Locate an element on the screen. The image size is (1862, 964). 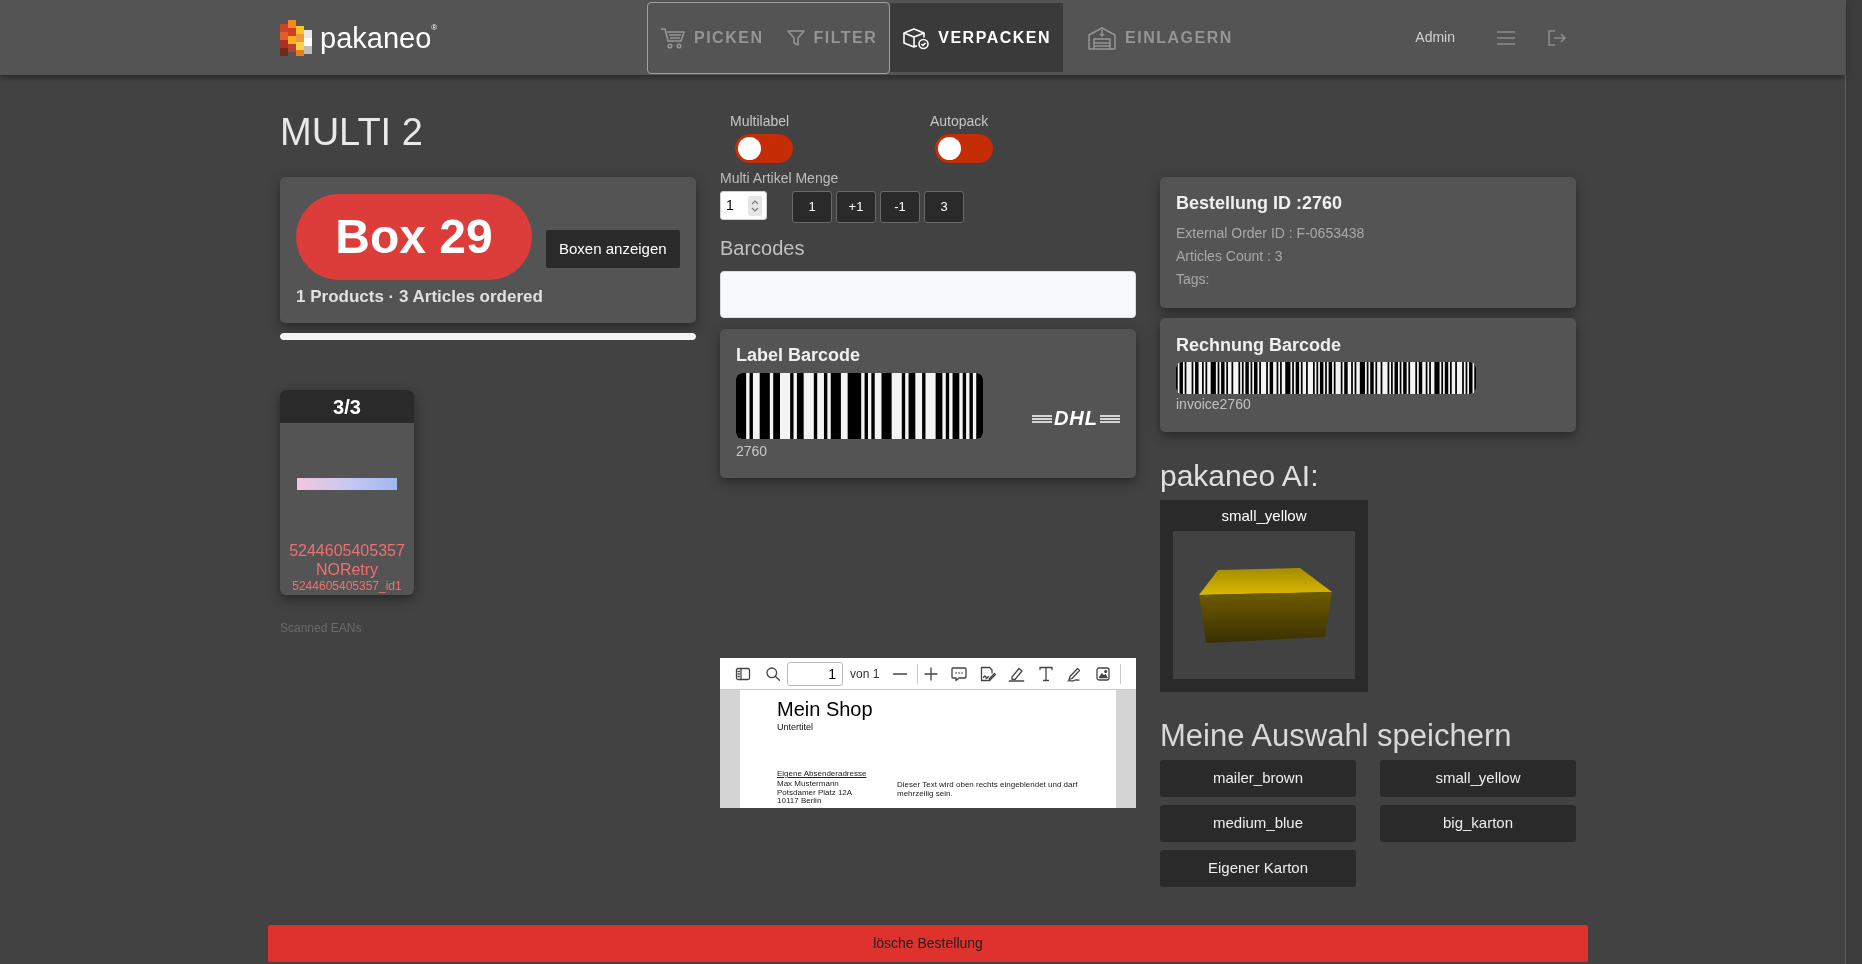
product-count: 3/3 is located at coordinates (347, 406).